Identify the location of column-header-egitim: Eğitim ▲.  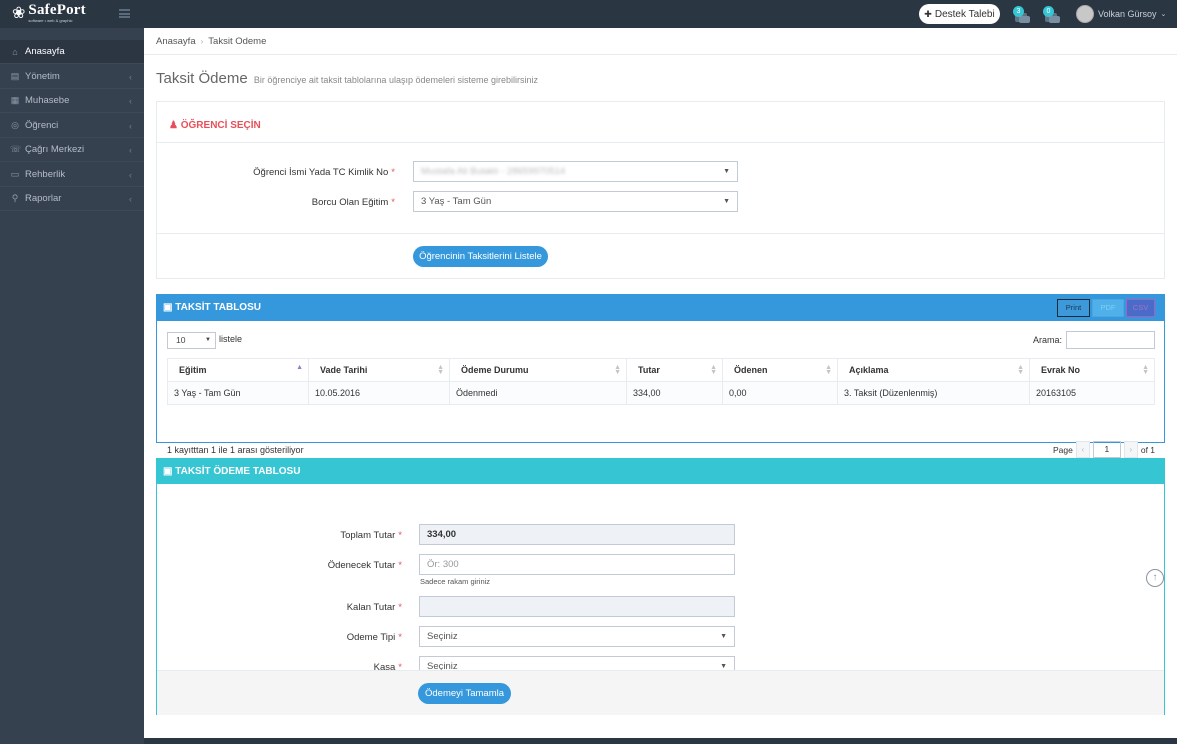
(238, 370).